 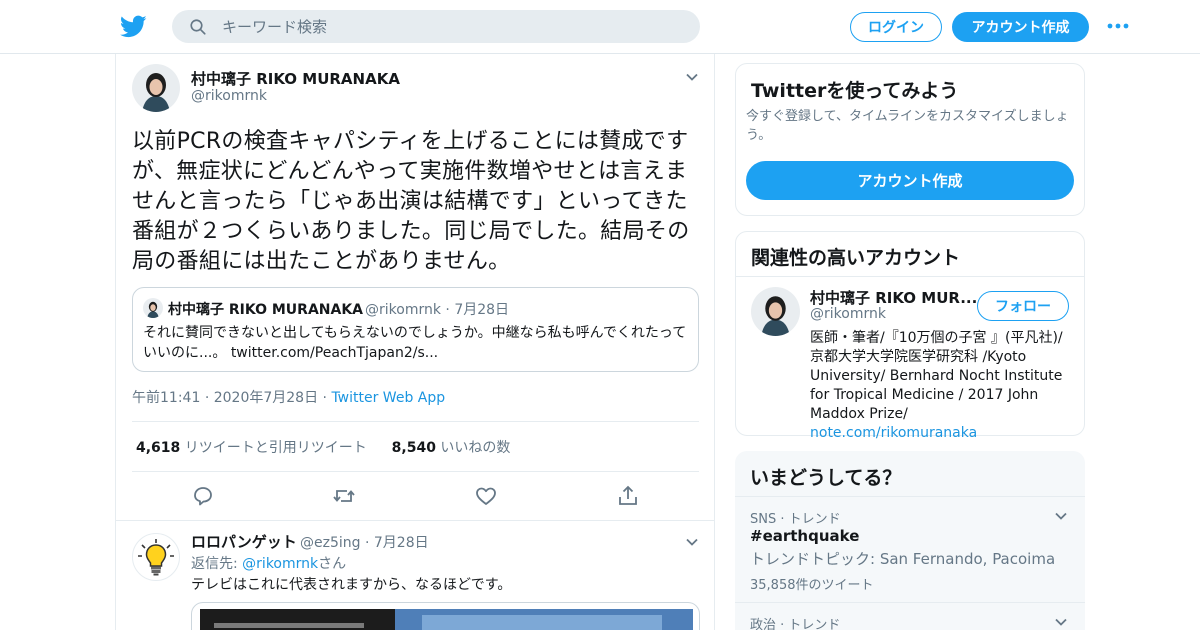 I want to click on quote-author-name: 村中璃子 RIKO MURANAKA, so click(x=266, y=310).